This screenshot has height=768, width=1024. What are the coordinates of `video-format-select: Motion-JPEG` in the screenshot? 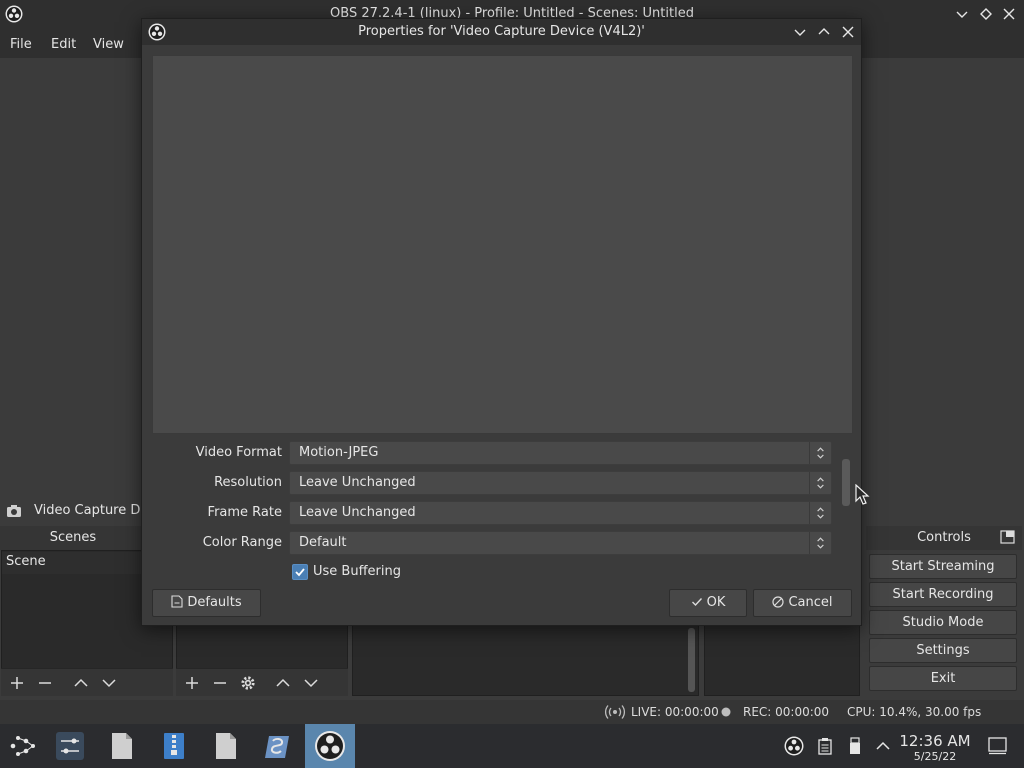 It's located at (560, 453).